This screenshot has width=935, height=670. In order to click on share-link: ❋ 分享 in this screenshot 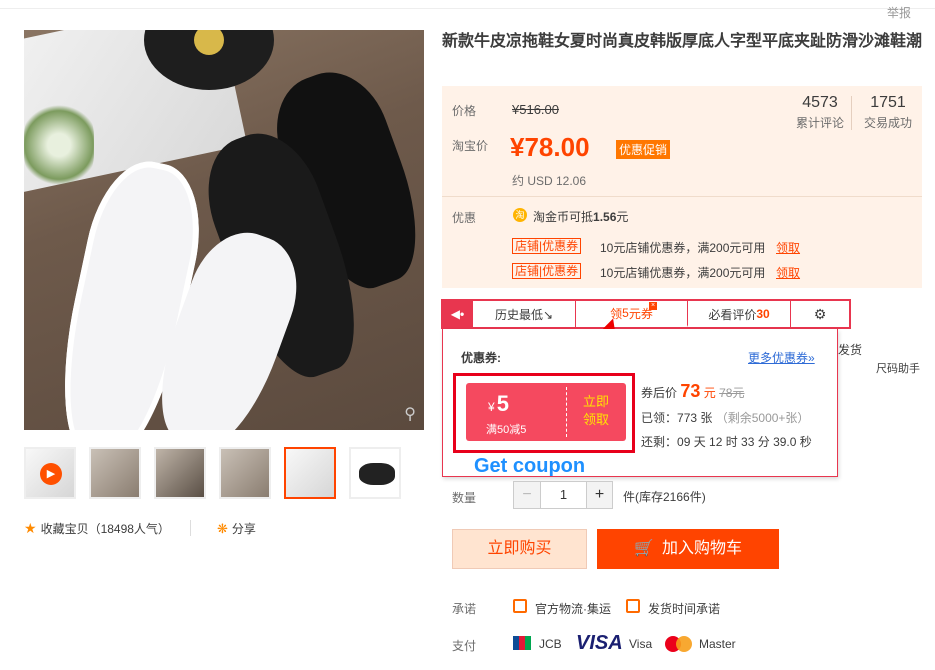, I will do `click(236, 528)`.